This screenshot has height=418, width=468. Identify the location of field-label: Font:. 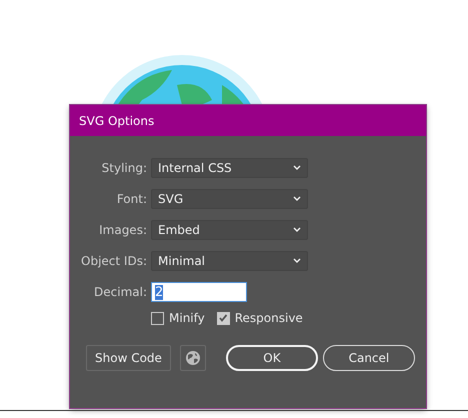
(132, 199).